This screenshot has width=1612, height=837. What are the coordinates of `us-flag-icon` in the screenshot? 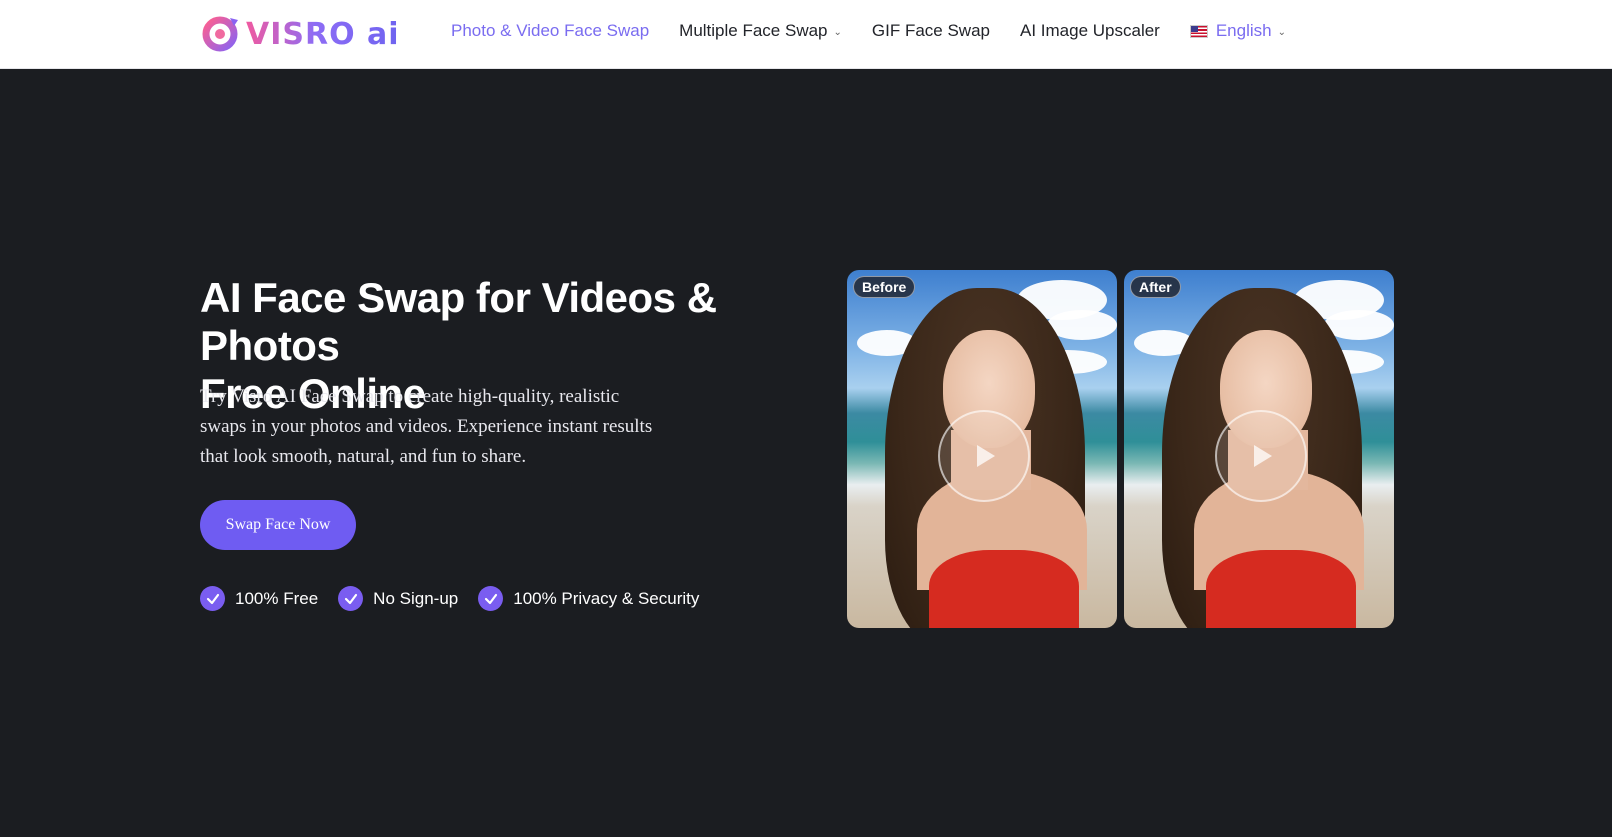 It's located at (1198, 31).